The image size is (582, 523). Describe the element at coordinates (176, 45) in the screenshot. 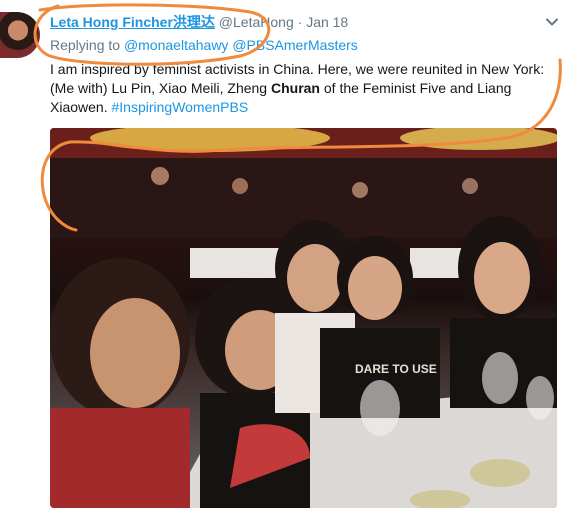

I see `mention-link: @monaeltahawy` at that location.